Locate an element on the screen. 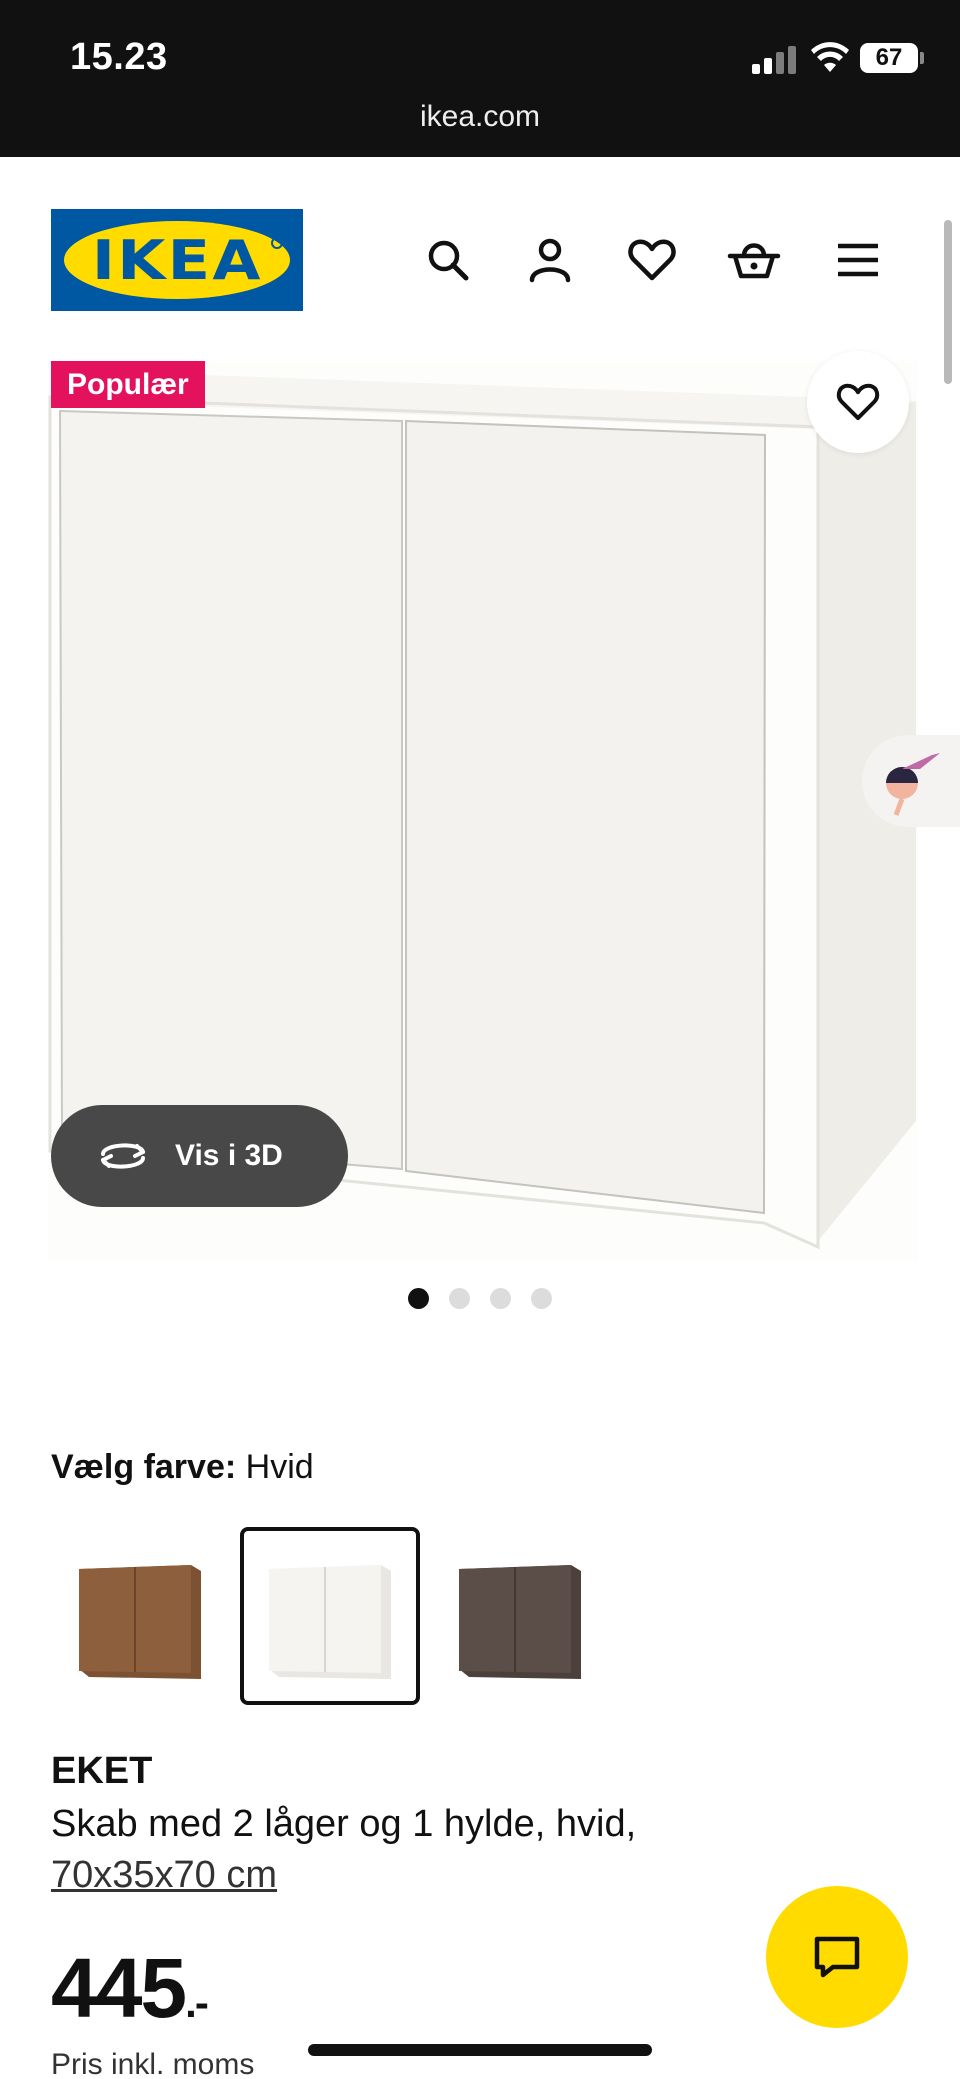 The height and width of the screenshot is (2079, 960). ikea-logo: IKEA is located at coordinates (177, 260).